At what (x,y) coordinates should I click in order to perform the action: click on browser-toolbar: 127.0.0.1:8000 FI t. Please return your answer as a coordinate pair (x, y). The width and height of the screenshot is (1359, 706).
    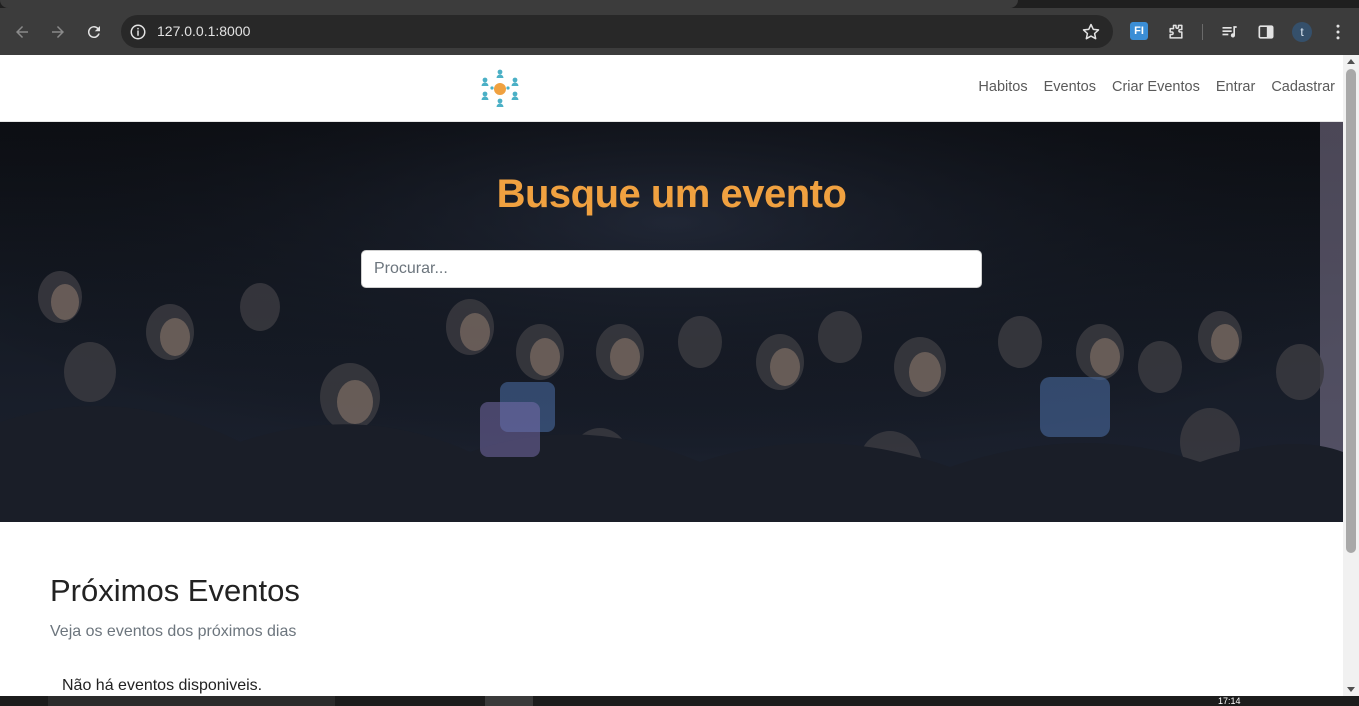
    Looking at the image, I should click on (679, 31).